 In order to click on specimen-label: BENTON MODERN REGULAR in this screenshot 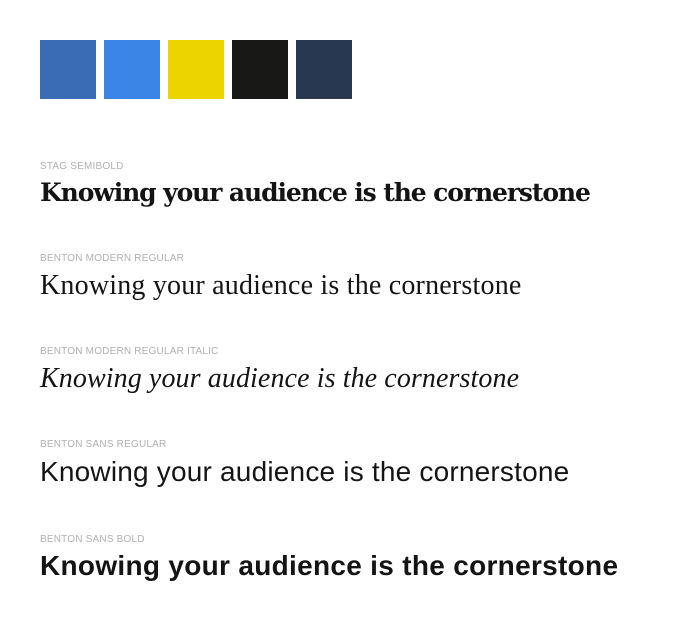, I will do `click(112, 258)`.